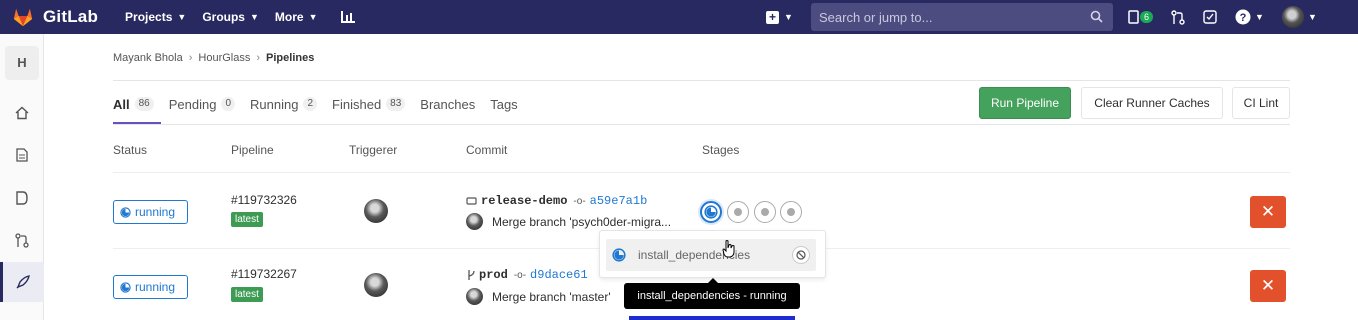 The width and height of the screenshot is (1358, 320). Describe the element at coordinates (121, 104) in the screenshot. I see `tab-label: All` at that location.